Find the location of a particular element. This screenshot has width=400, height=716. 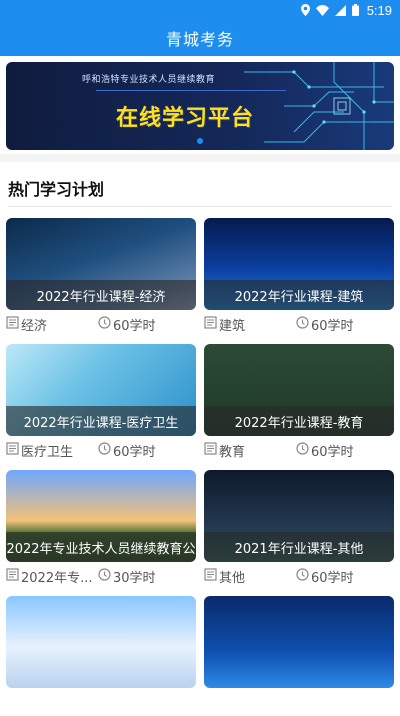

course-category: 其他 is located at coordinates (250, 576).